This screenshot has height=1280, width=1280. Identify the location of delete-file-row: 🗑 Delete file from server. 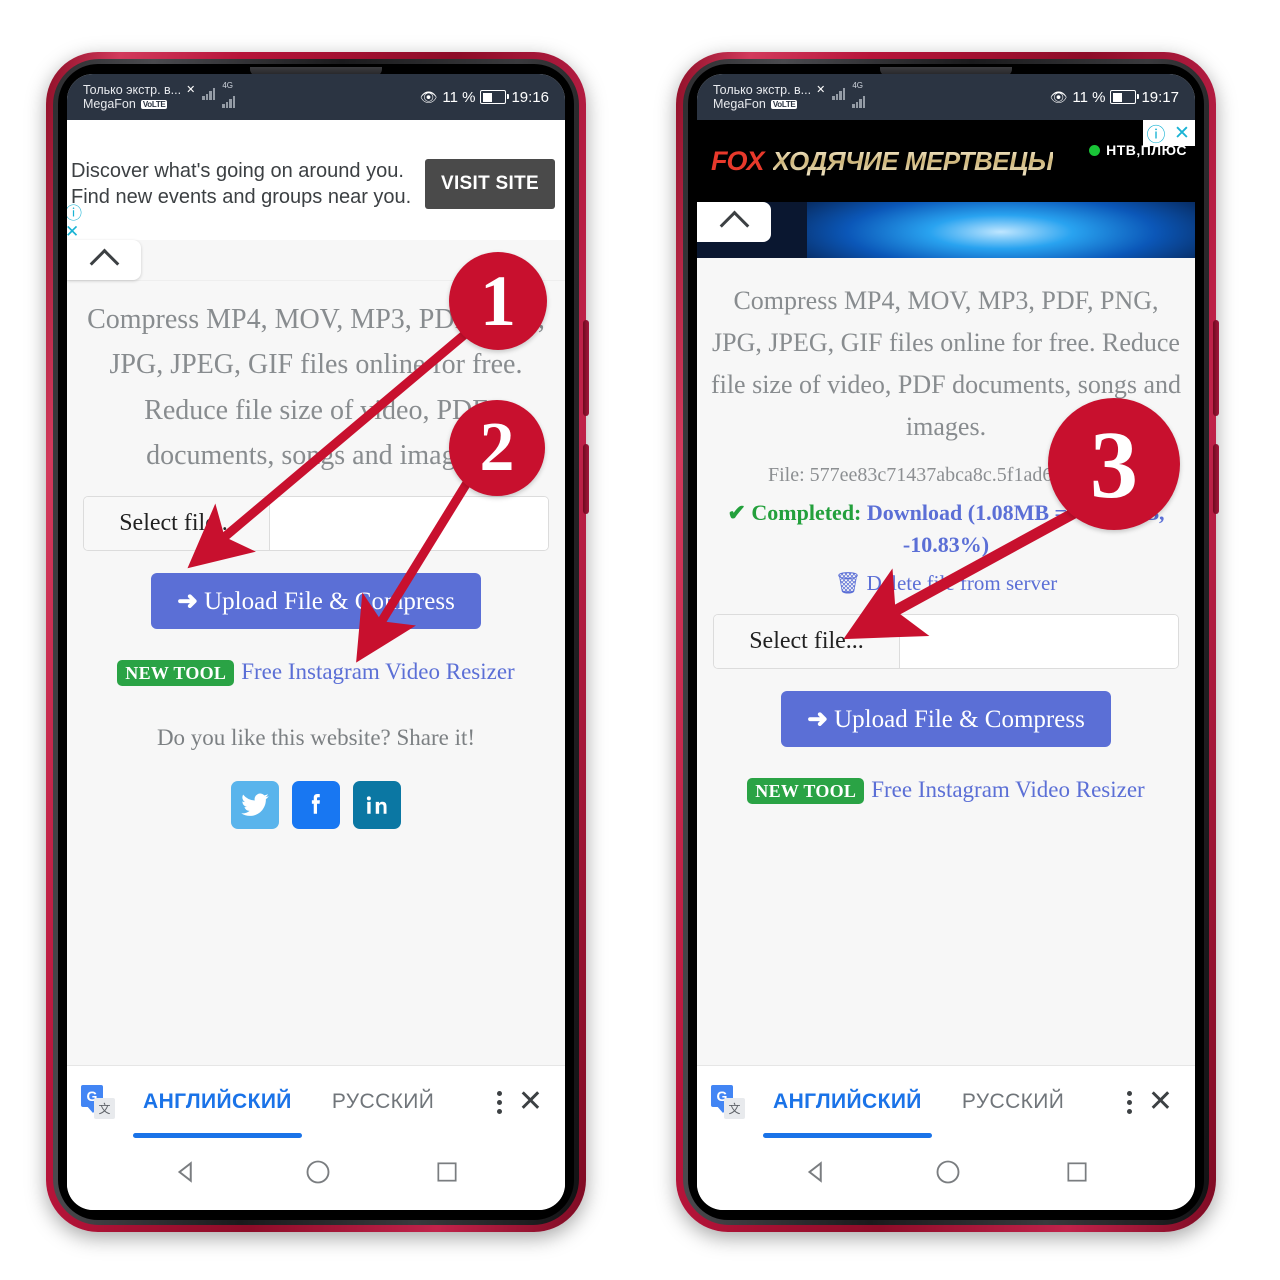
(946, 583).